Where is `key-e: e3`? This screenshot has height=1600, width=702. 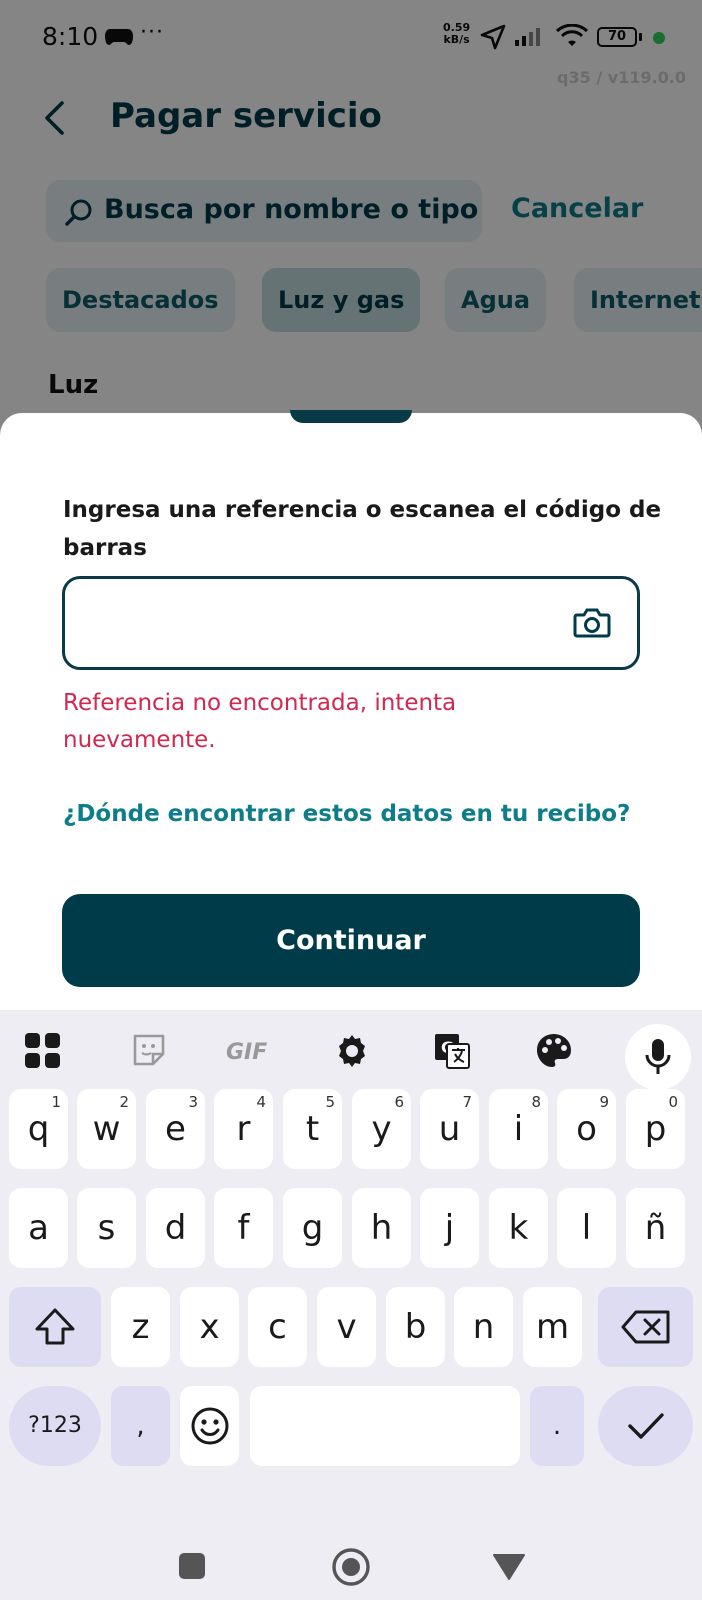 key-e: e3 is located at coordinates (175, 1129).